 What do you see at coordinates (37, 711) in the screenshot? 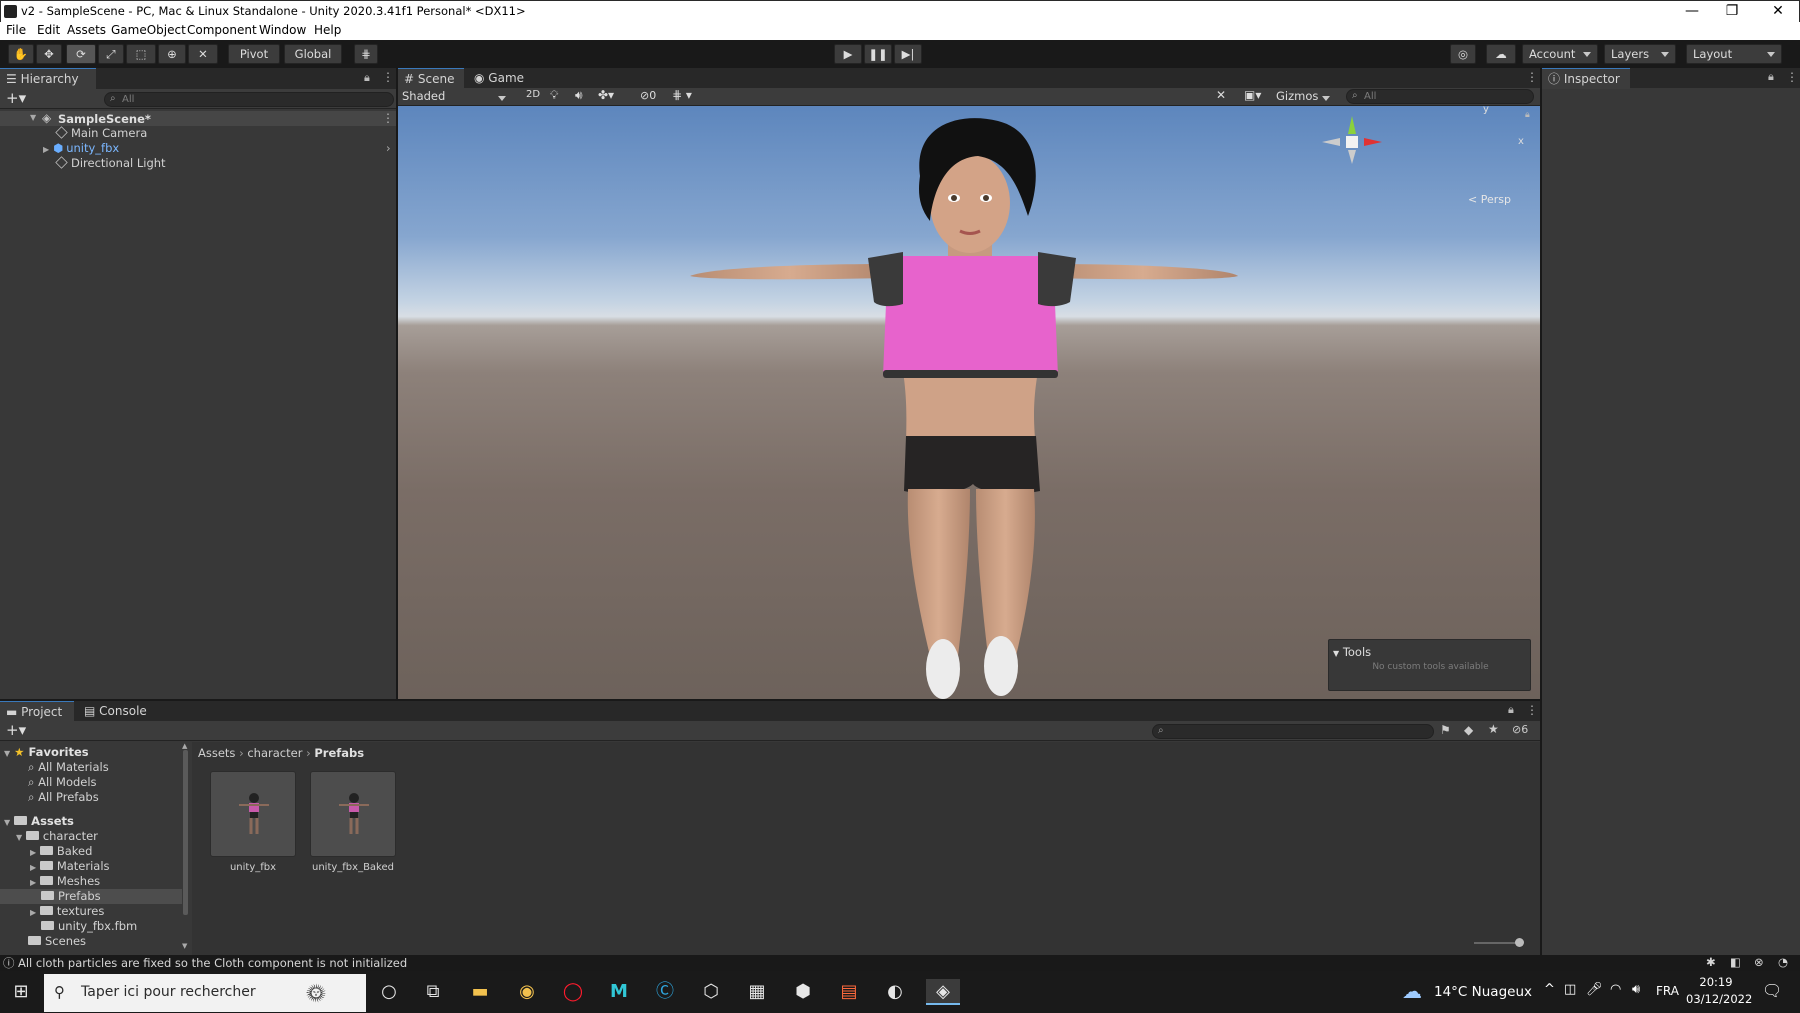
I see `tab-project: ▬ Project` at bounding box center [37, 711].